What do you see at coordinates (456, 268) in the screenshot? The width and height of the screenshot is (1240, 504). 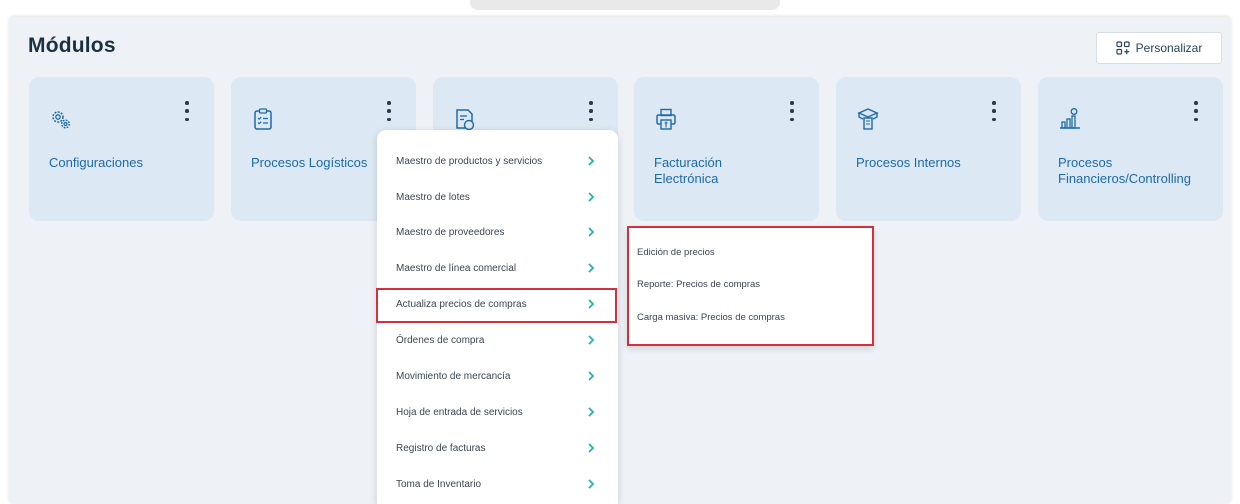 I see `menu-item-label: Maestro de línea comercial` at bounding box center [456, 268].